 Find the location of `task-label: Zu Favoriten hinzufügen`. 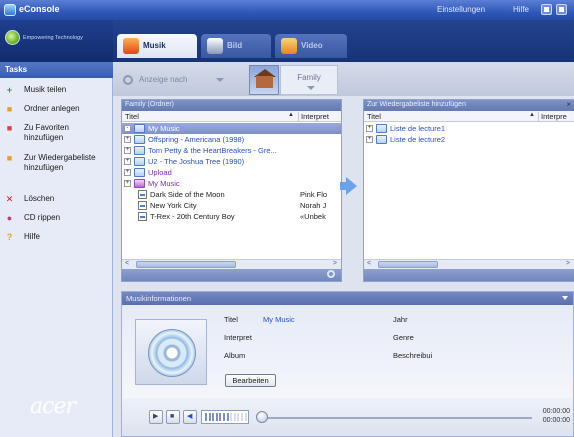

task-label: Zu Favoriten hinzufügen is located at coordinates (46, 132).